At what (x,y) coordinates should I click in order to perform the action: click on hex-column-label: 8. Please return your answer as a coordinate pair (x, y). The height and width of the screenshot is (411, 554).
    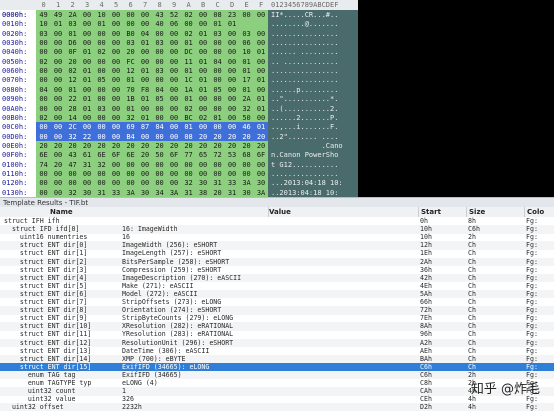
    Looking at the image, I should click on (159, 5).